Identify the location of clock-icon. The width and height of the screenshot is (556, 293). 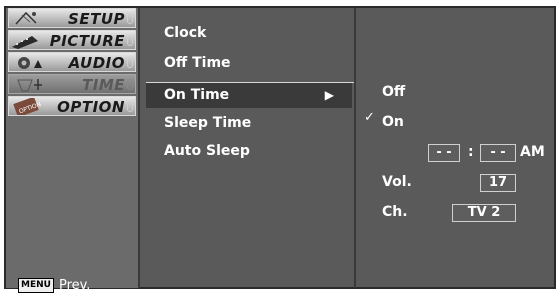
(29, 85).